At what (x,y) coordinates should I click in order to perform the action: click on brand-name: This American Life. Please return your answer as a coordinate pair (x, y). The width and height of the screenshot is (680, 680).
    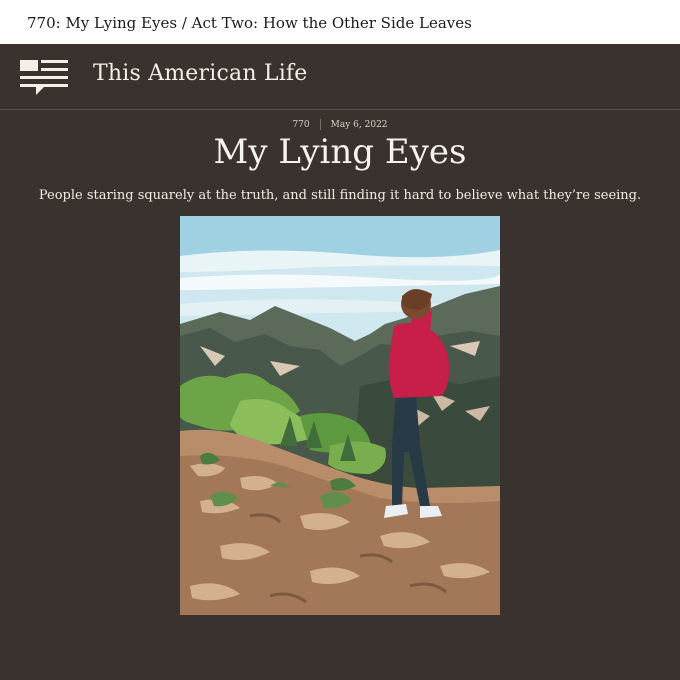
    Looking at the image, I should click on (200, 73).